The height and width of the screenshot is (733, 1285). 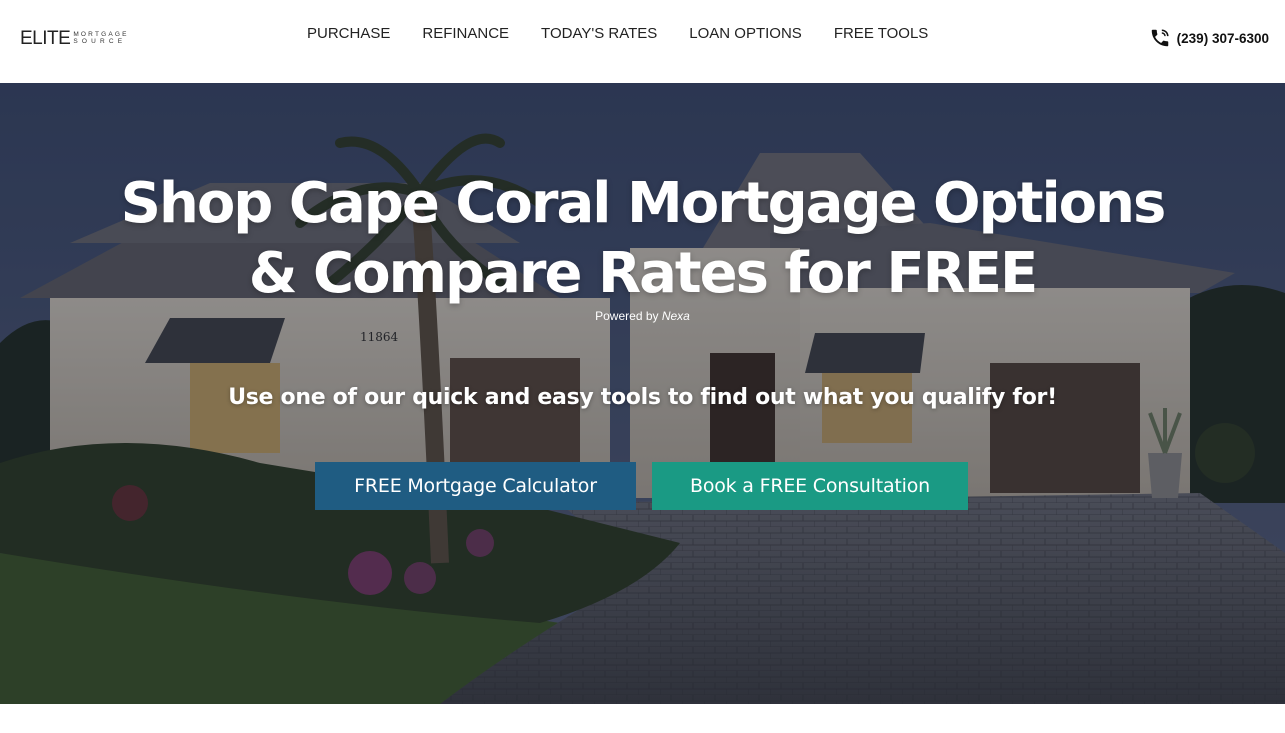 What do you see at coordinates (881, 34) in the screenshot?
I see `nav-item-free-tools: FREE TOOLS` at bounding box center [881, 34].